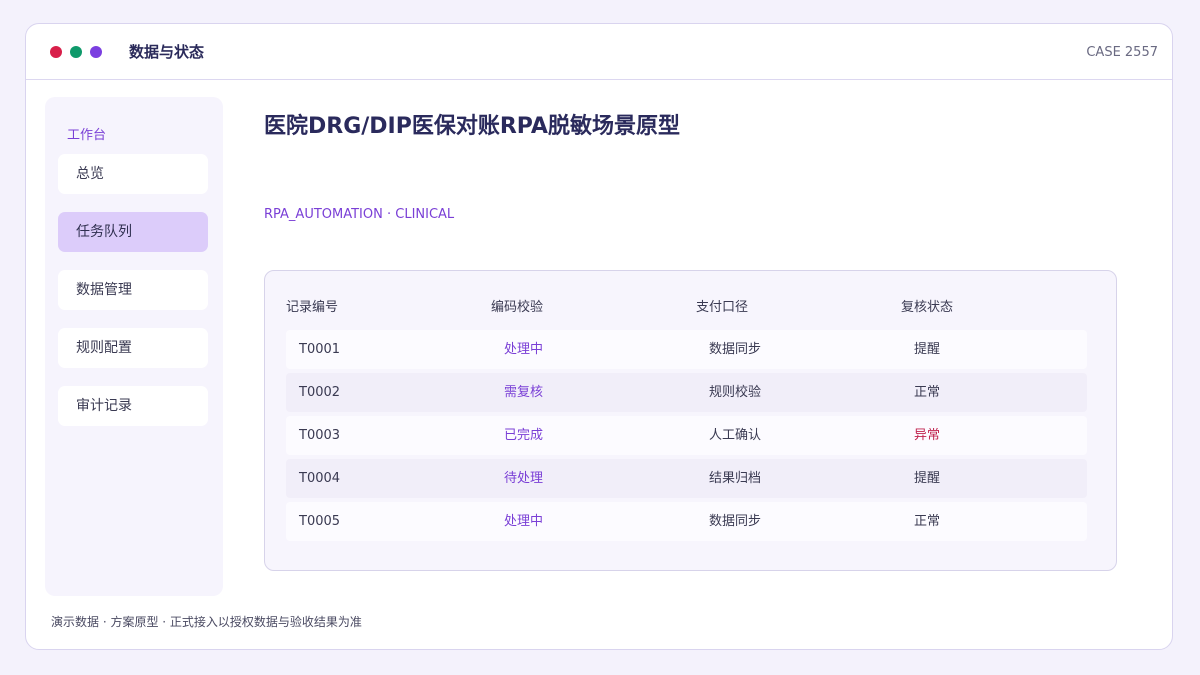  I want to click on table-row: T0002 需复核 规则校验 正常, so click(686, 392).